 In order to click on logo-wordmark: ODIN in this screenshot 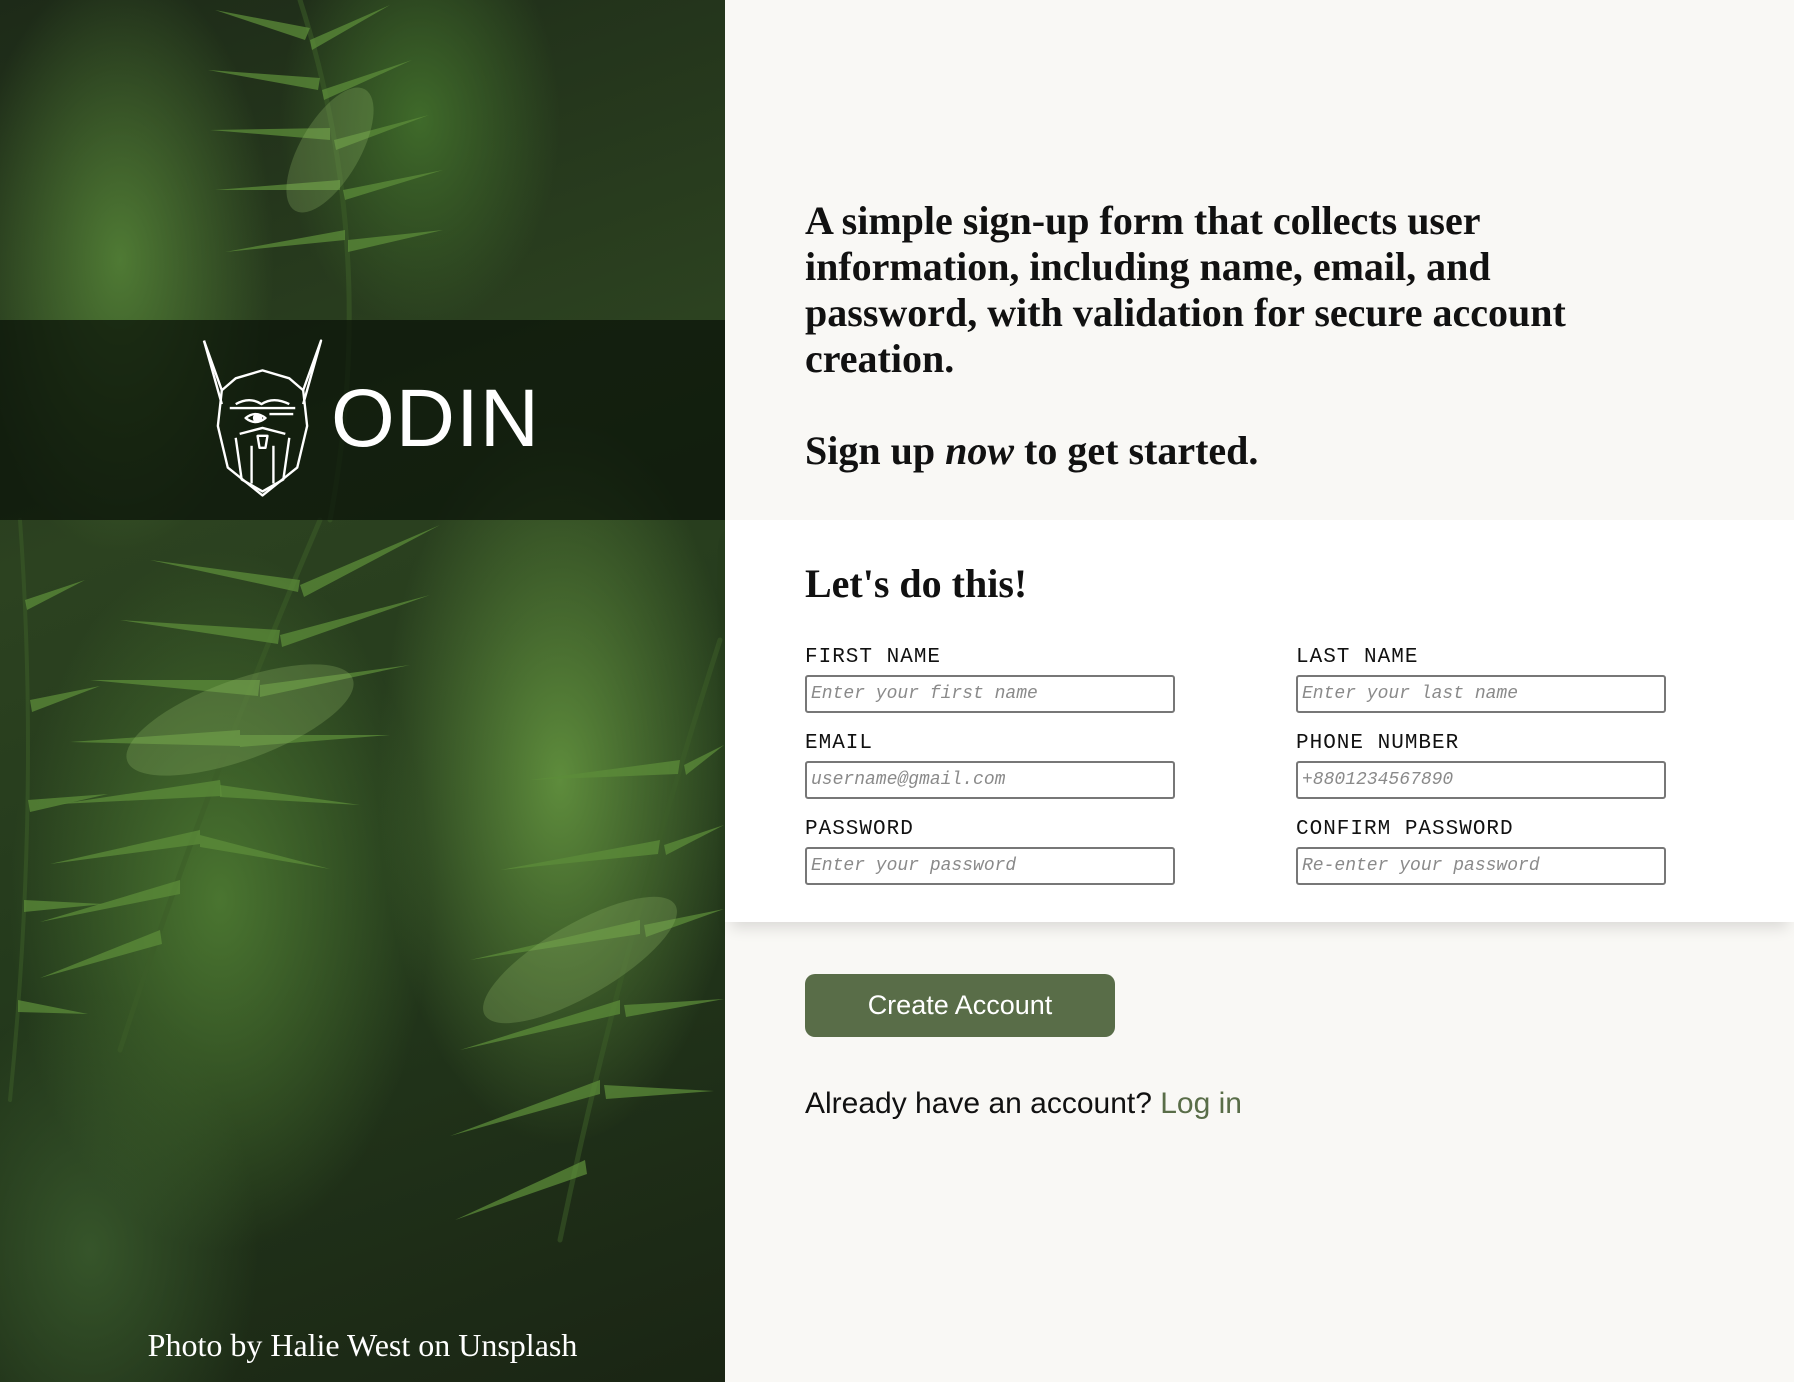, I will do `click(435, 418)`.